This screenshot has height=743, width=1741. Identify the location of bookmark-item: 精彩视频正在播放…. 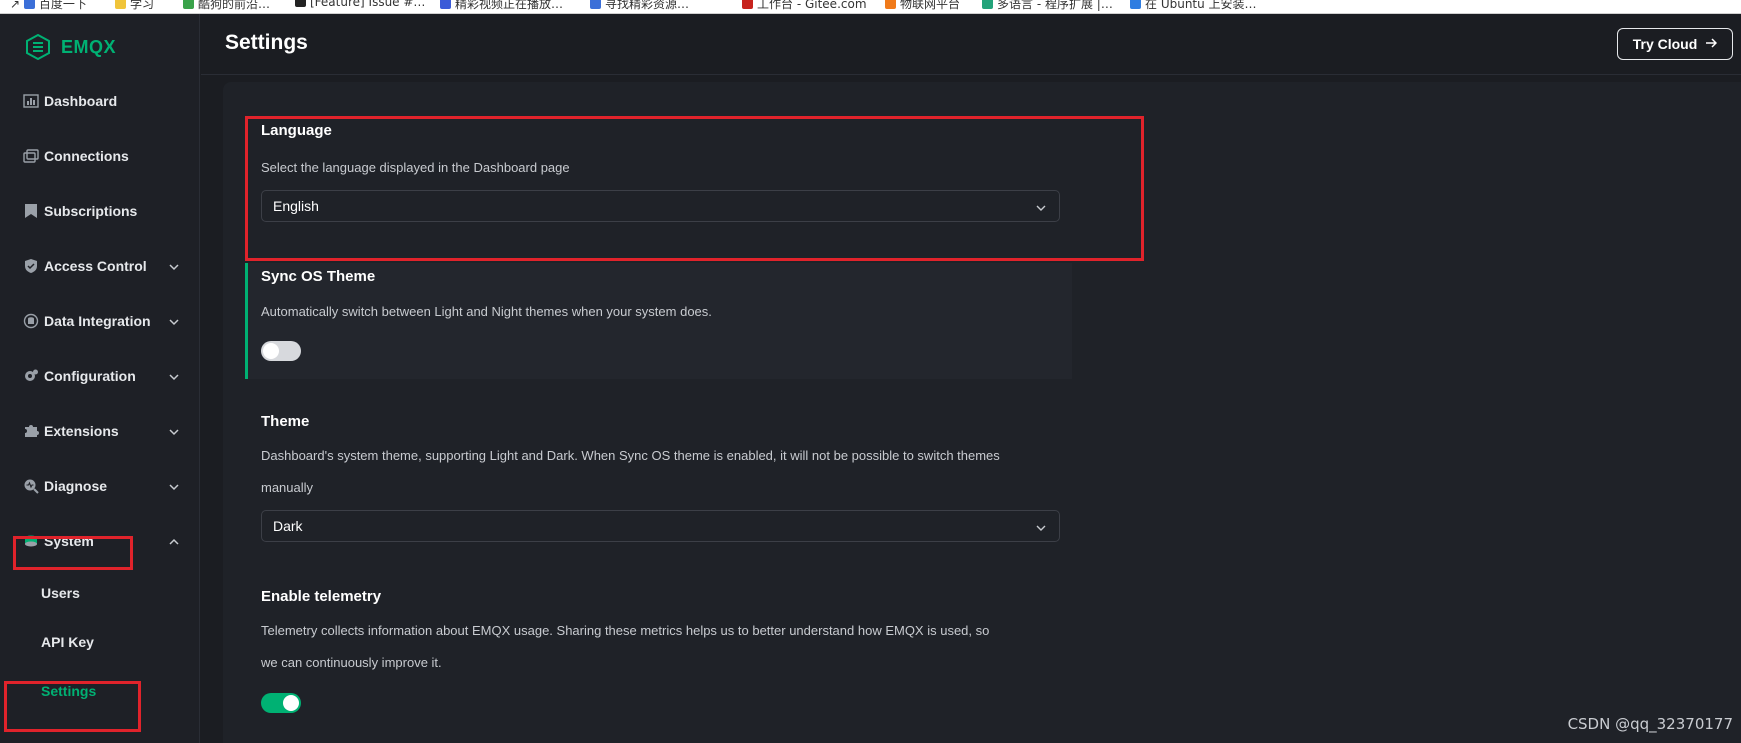
(501, 6).